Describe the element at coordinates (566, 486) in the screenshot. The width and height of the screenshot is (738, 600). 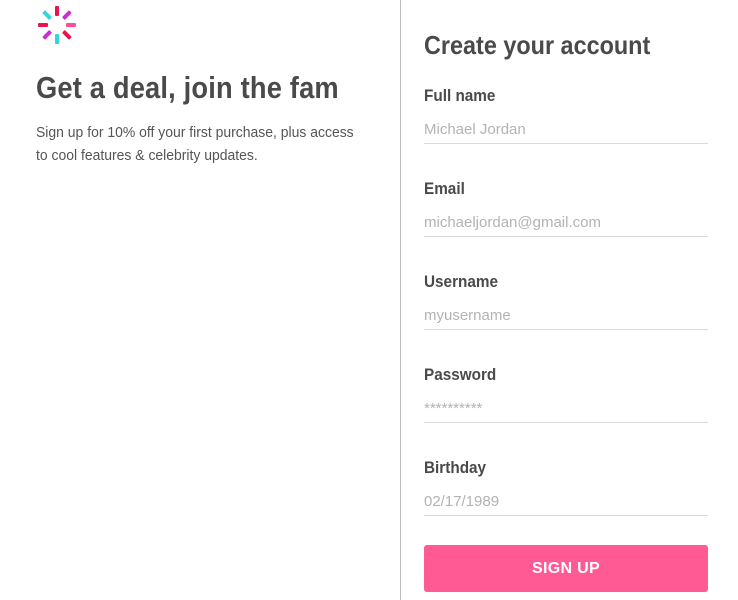
I see `birthday-field-group: Birthday` at that location.